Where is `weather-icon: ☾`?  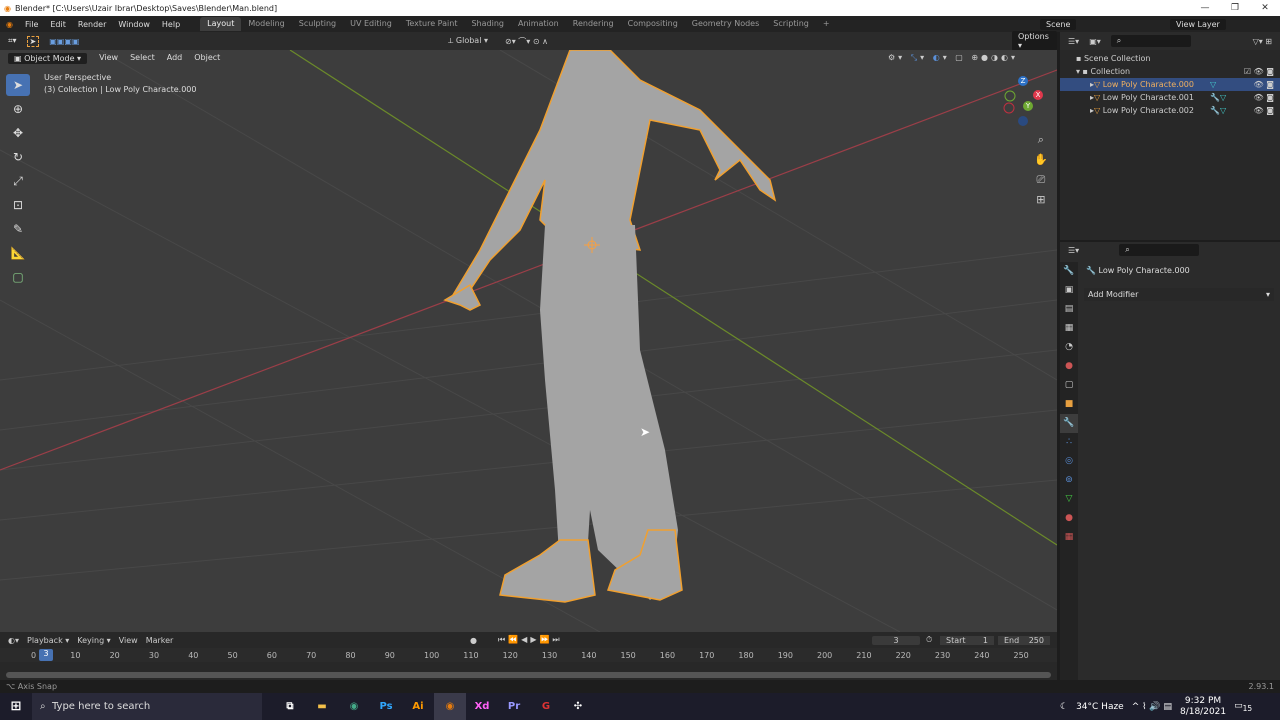 weather-icon: ☾ is located at coordinates (1064, 707).